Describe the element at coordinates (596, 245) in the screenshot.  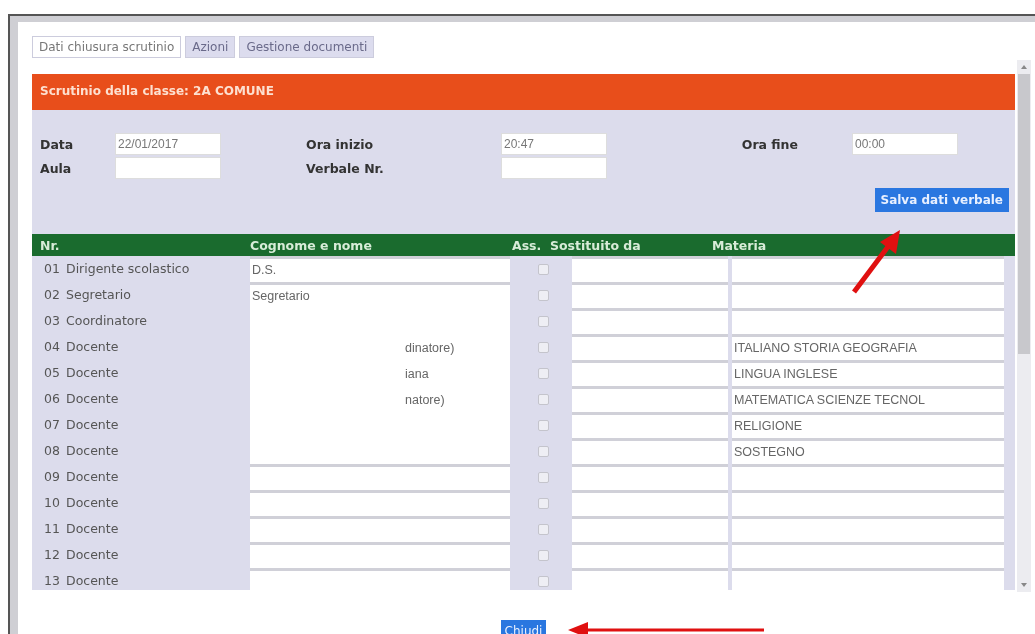
I see `column-header: Sostituito da` at that location.